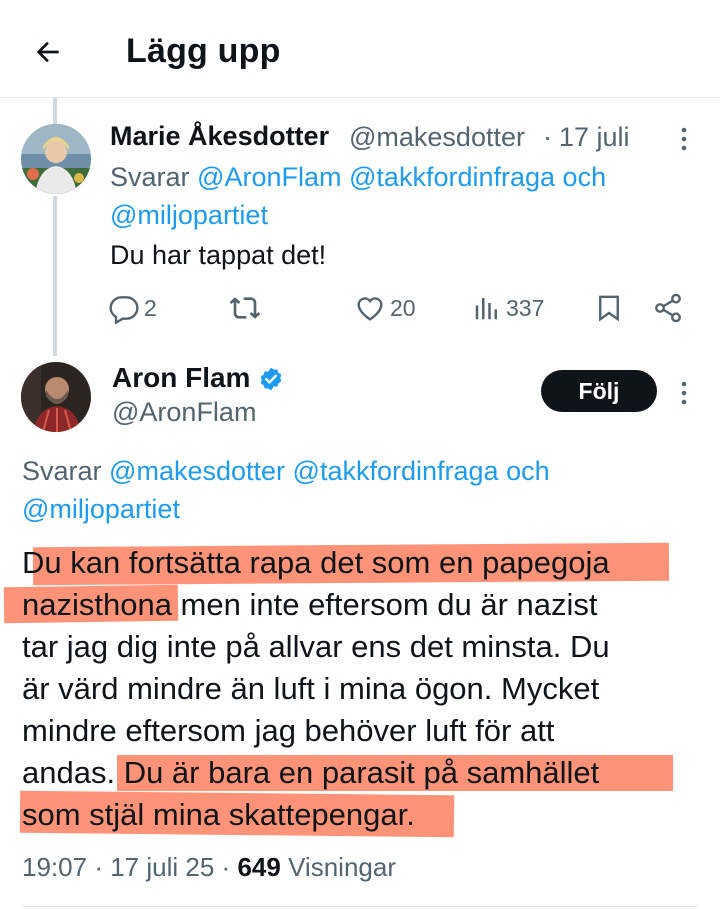  What do you see at coordinates (184, 412) in the screenshot?
I see `author-handle: @AronFlam` at bounding box center [184, 412].